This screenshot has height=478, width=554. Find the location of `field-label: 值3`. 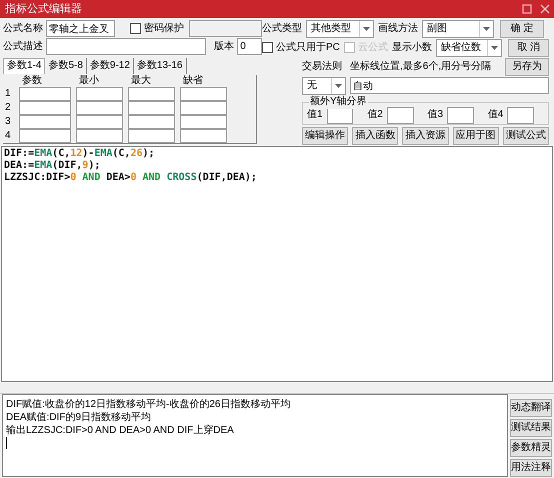

field-label: 值3 is located at coordinates (436, 115).